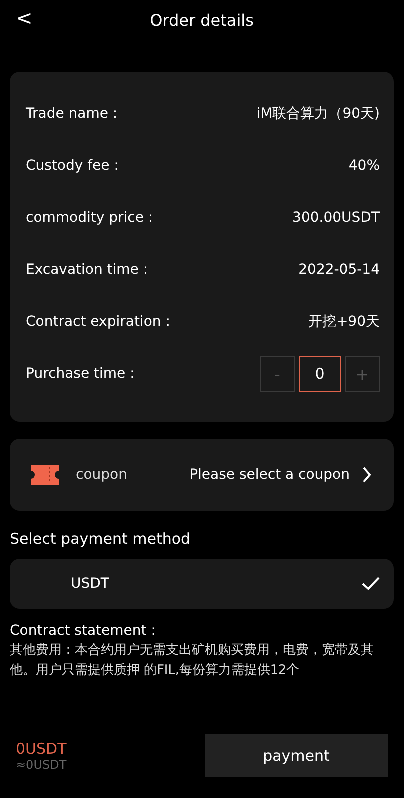 The height and width of the screenshot is (798, 404). What do you see at coordinates (202, 475) in the screenshot?
I see `coupon-selector: coupon Please select a coupon` at bounding box center [202, 475].